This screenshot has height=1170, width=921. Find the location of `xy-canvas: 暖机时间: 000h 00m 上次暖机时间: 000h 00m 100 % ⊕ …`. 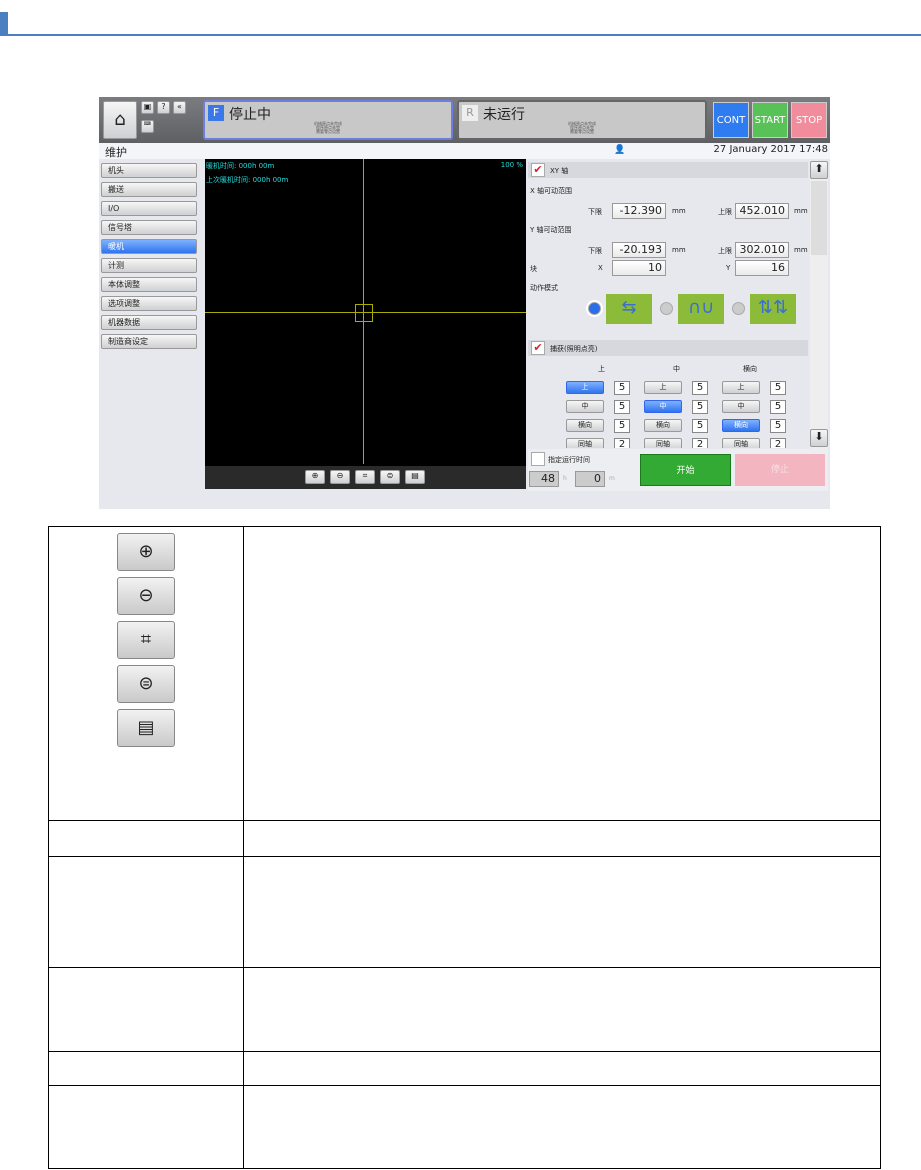

xy-canvas: 暖机时间: 000h 00m 上次暖机时间: 000h 00m 100 % ⊕ … is located at coordinates (365, 324).